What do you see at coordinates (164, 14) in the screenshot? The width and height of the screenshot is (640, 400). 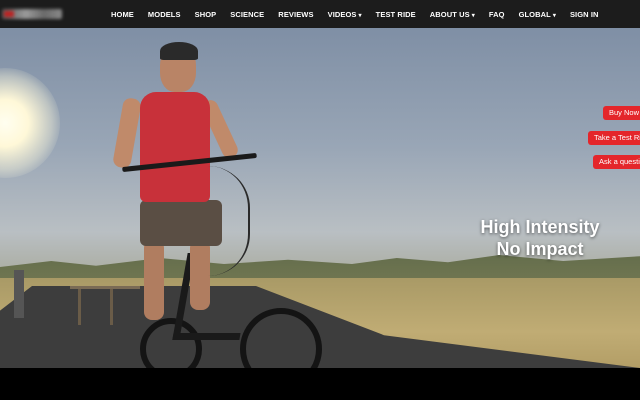 I see `nav-item-models: MODELS` at bounding box center [164, 14].